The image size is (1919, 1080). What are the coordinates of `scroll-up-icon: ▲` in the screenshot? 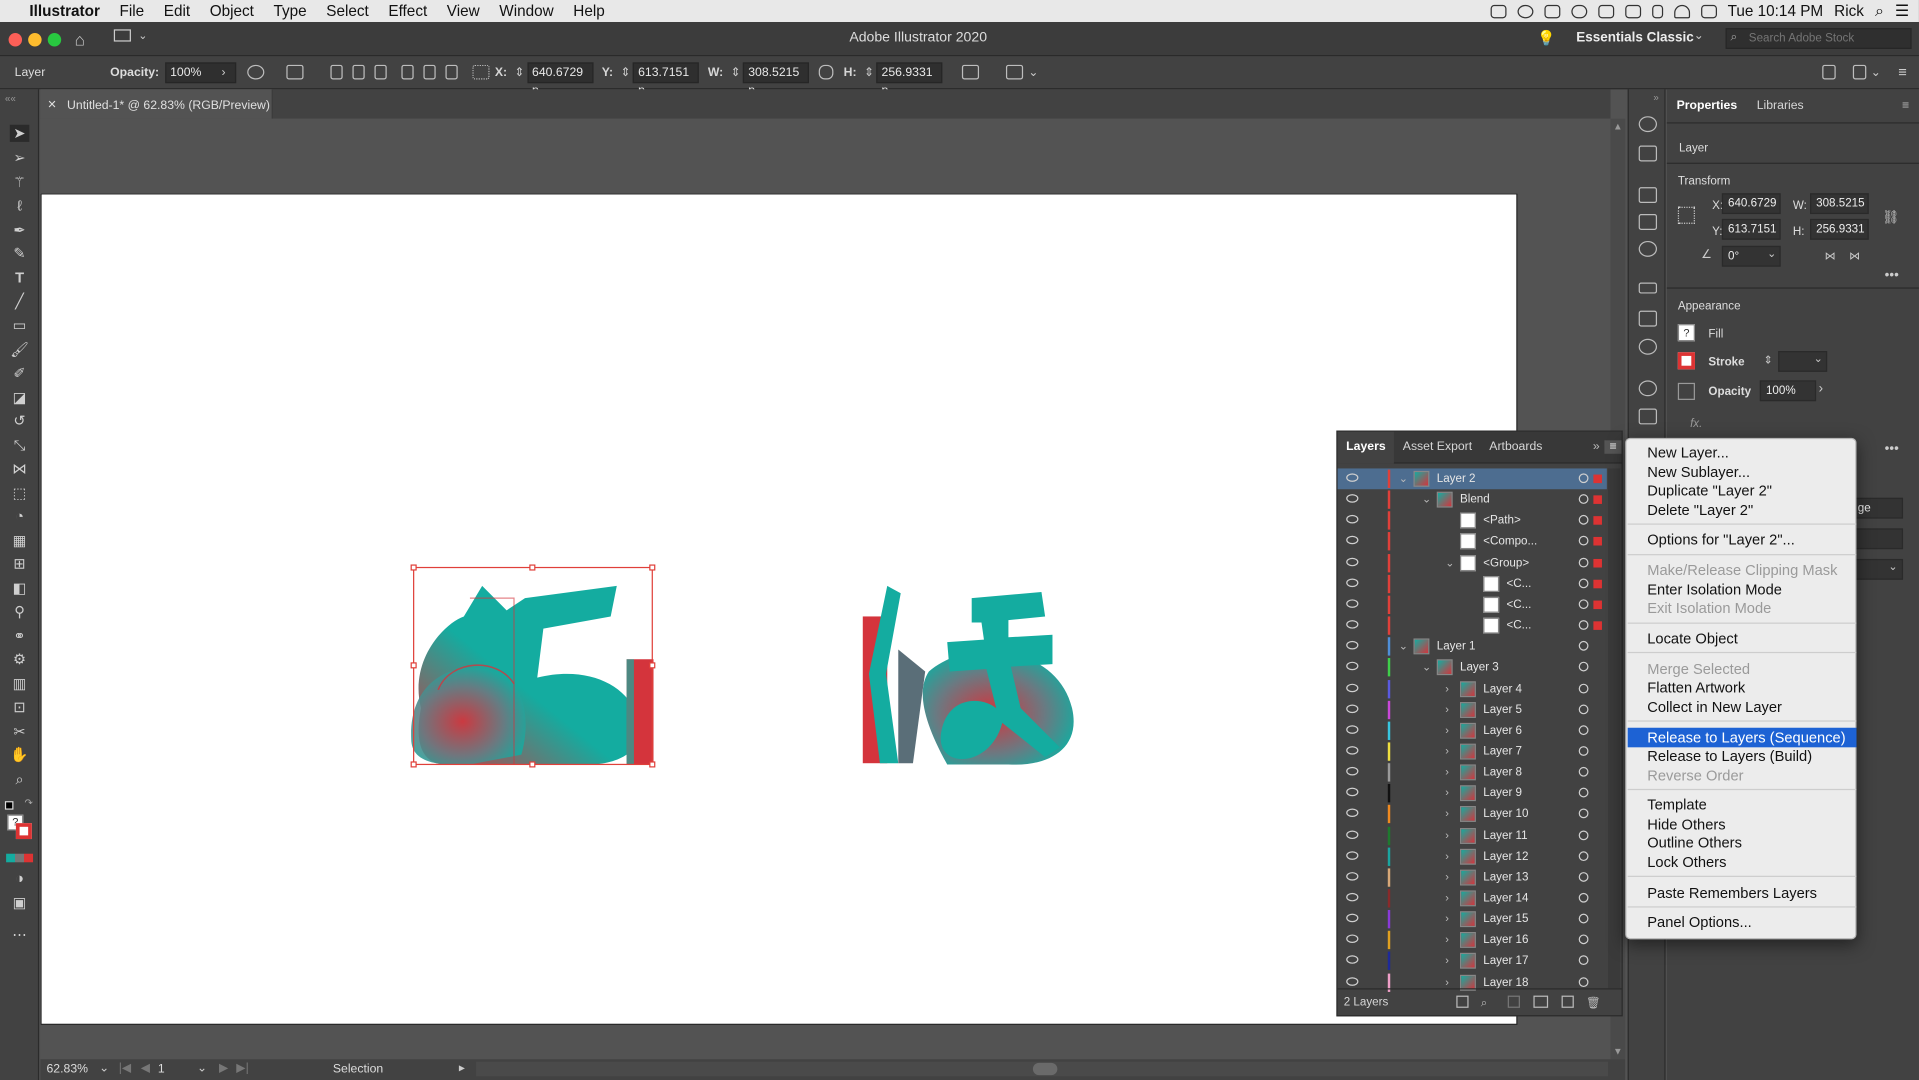 It's located at (1618, 126).